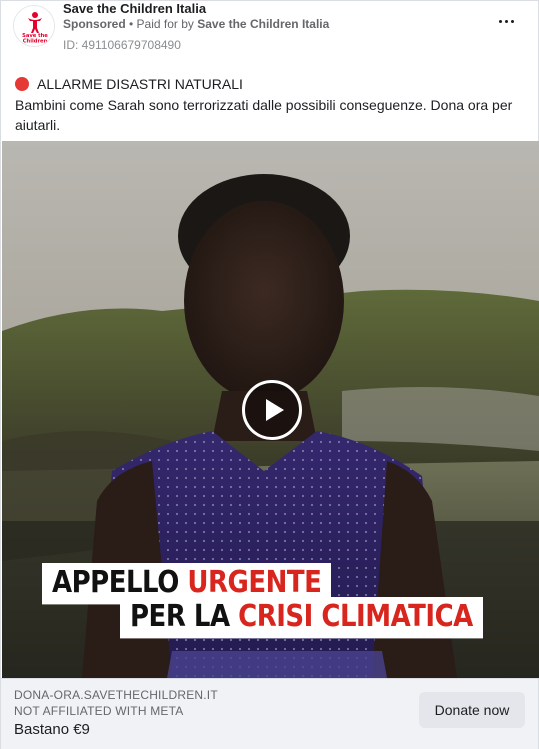  I want to click on page-avatar: Save the Children, so click(34, 26).